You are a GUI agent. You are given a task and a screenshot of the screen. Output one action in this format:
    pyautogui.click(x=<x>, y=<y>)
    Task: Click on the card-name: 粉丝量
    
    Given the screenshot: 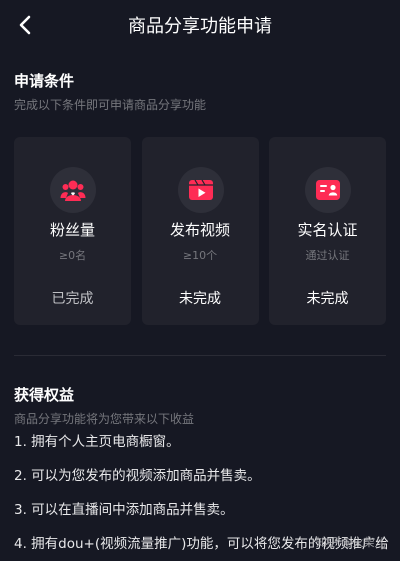 What is the action you would take?
    pyautogui.click(x=72, y=230)
    